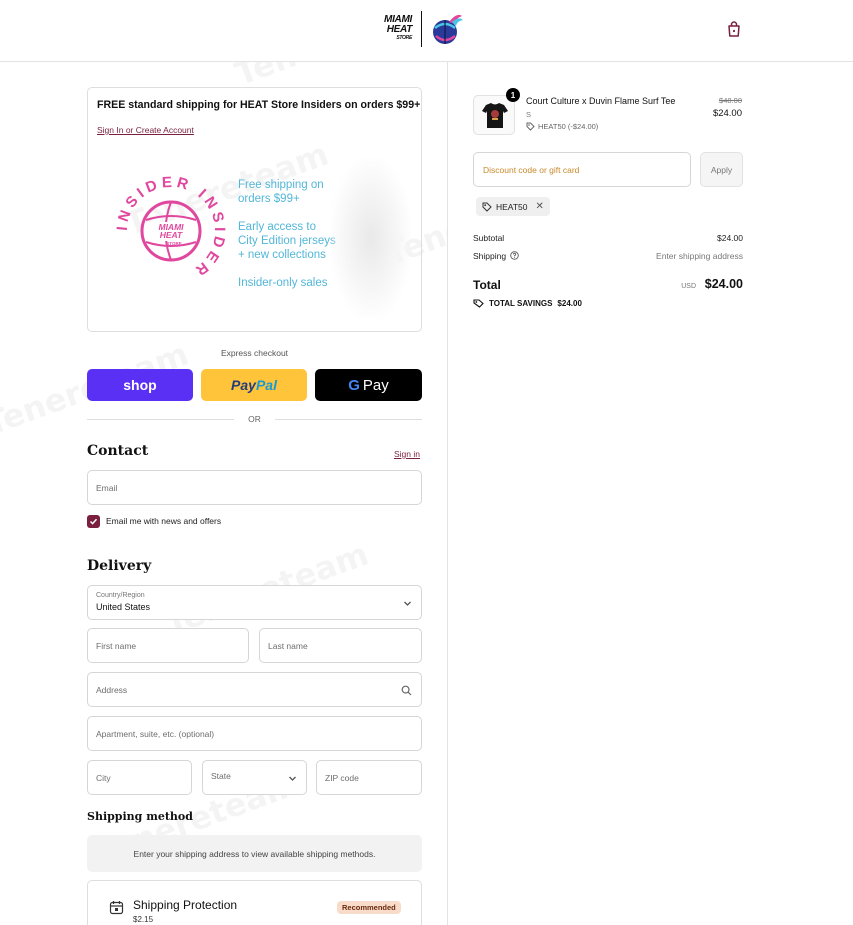 The height and width of the screenshot is (925, 853). What do you see at coordinates (531, 169) in the screenshot?
I see `discount-placeholder: Discount code or gift card` at bounding box center [531, 169].